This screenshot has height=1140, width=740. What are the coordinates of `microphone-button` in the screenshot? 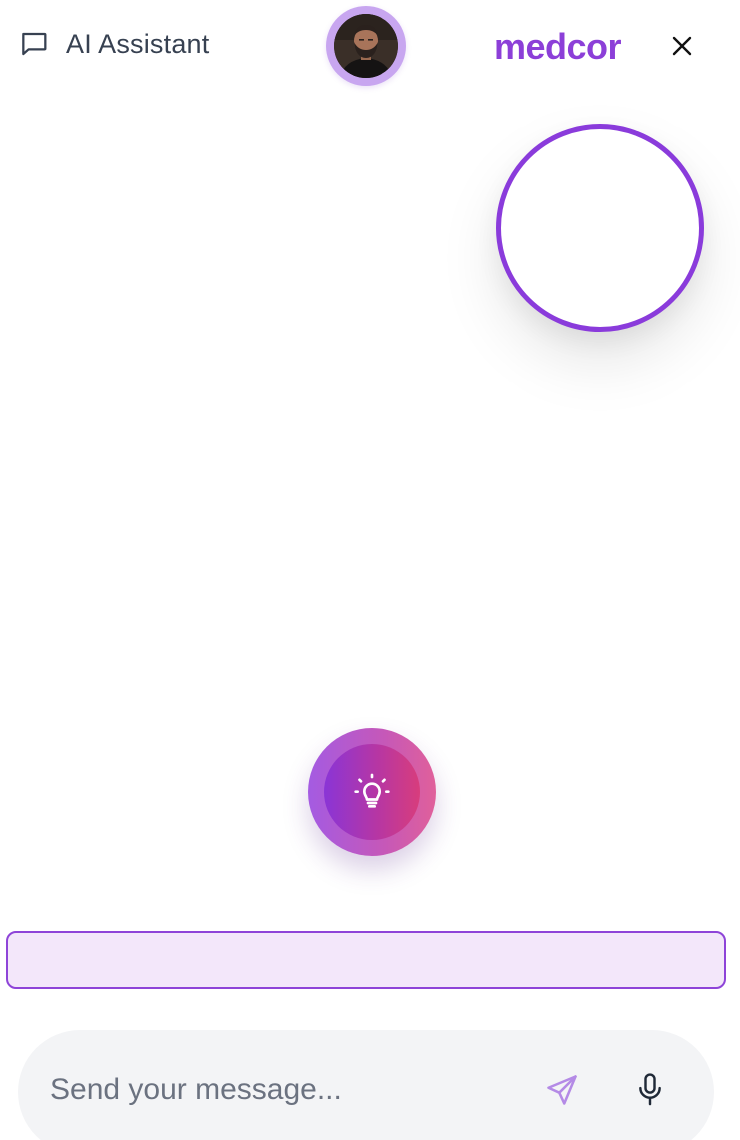 It's located at (650, 1090).